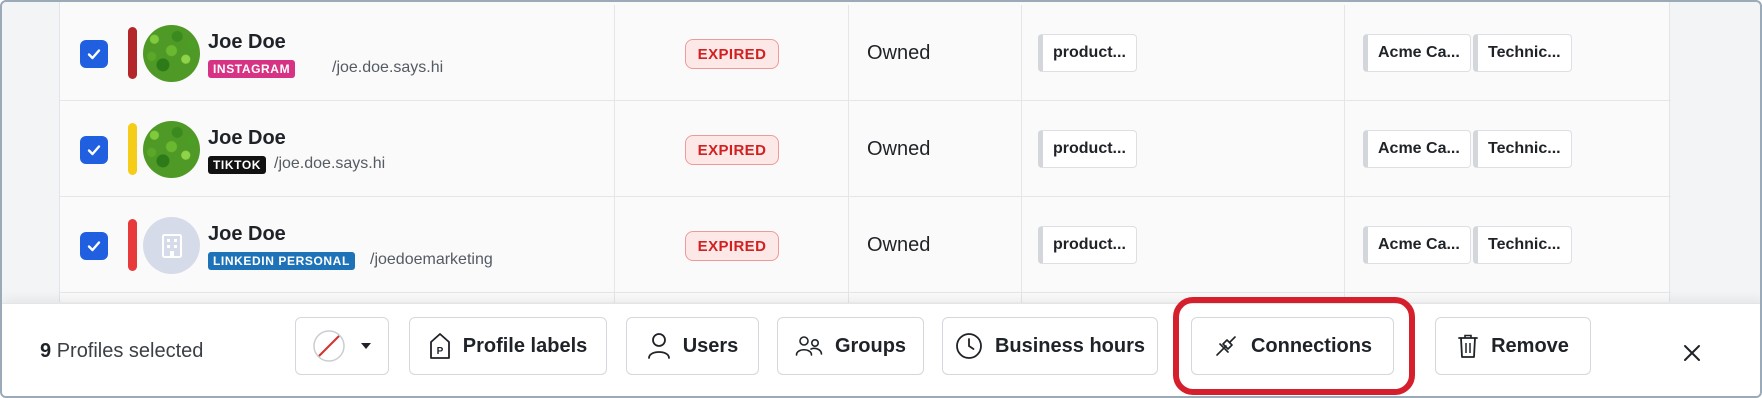 This screenshot has width=1762, height=398. Describe the element at coordinates (252, 69) in the screenshot. I see `platform-badge: INSTAGRAM` at that location.